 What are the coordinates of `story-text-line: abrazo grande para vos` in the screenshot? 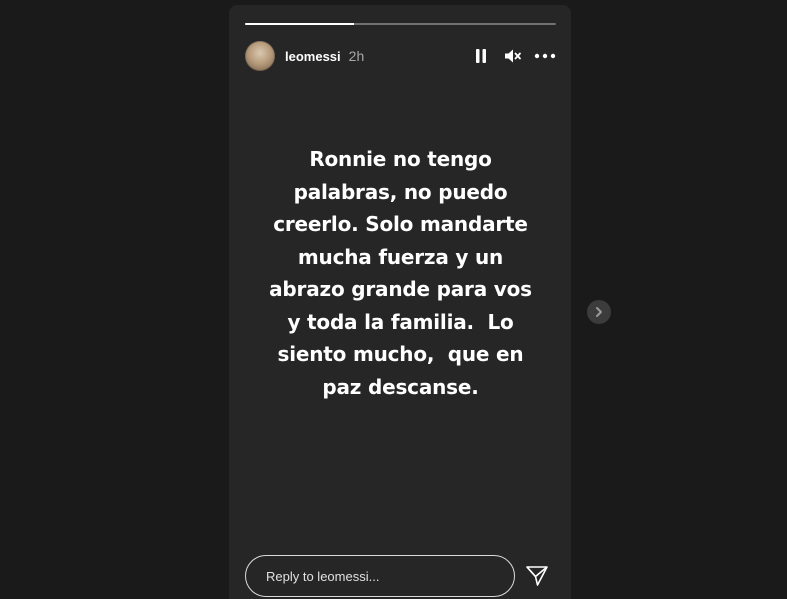 It's located at (400, 289).